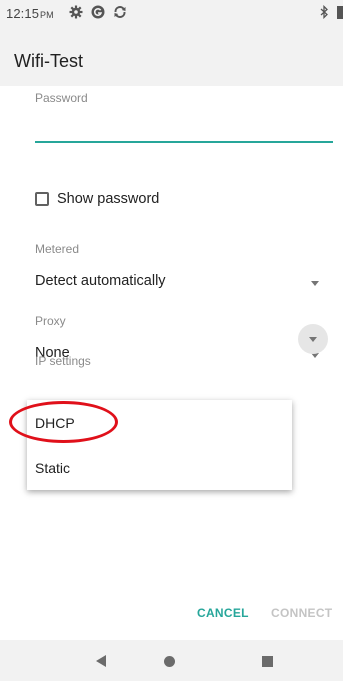 Image resolution: width=343 pixels, height=681 pixels. I want to click on status-time-ampm: PM, so click(47, 15).